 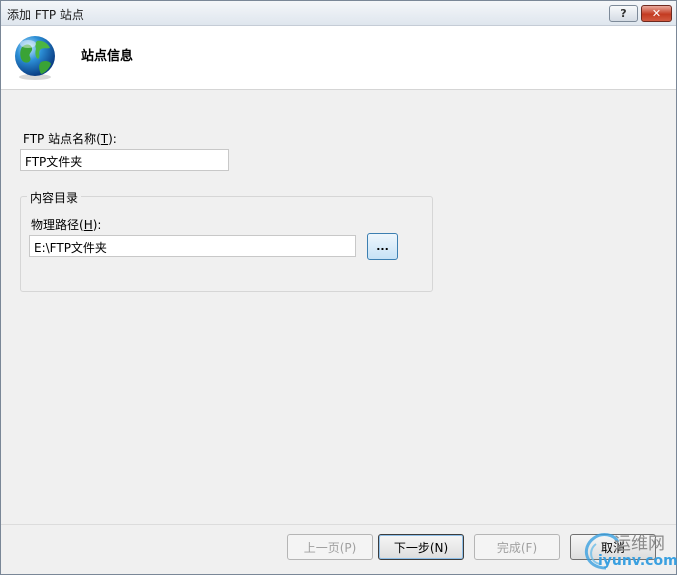 I want to click on close-icon: ✕, so click(x=656, y=13).